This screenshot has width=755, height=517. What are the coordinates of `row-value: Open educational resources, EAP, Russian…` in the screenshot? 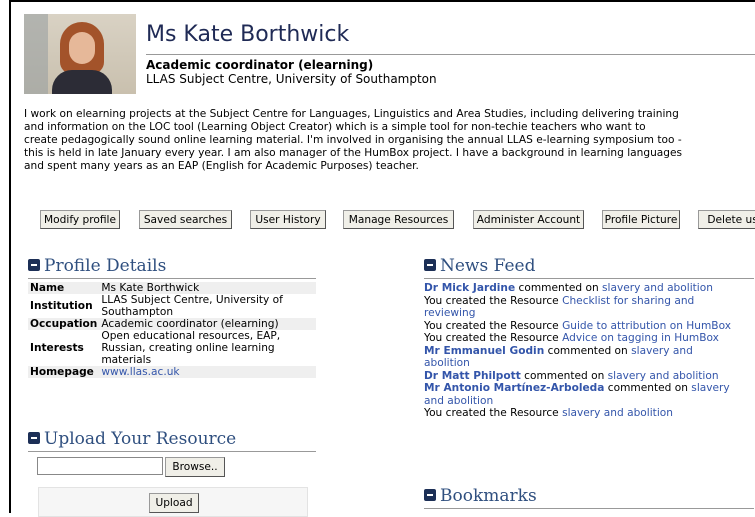 It's located at (191, 348).